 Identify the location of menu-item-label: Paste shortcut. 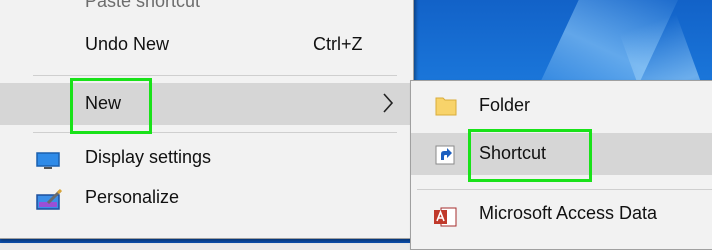
(143, 5).